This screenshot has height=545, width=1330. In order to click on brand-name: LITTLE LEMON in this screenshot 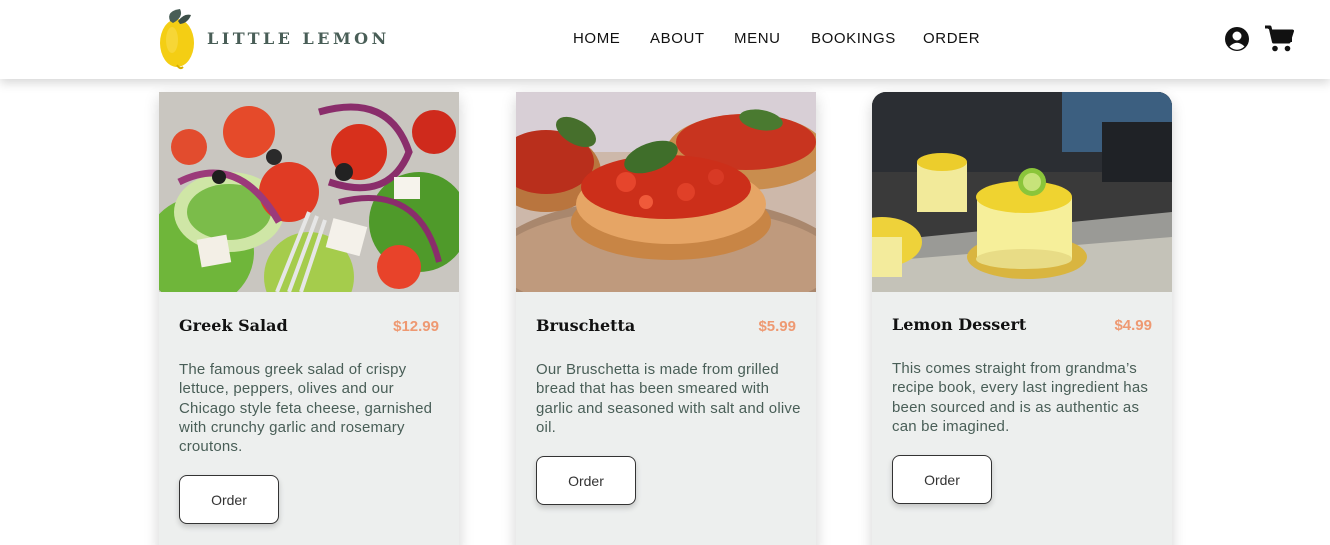, I will do `click(298, 38)`.